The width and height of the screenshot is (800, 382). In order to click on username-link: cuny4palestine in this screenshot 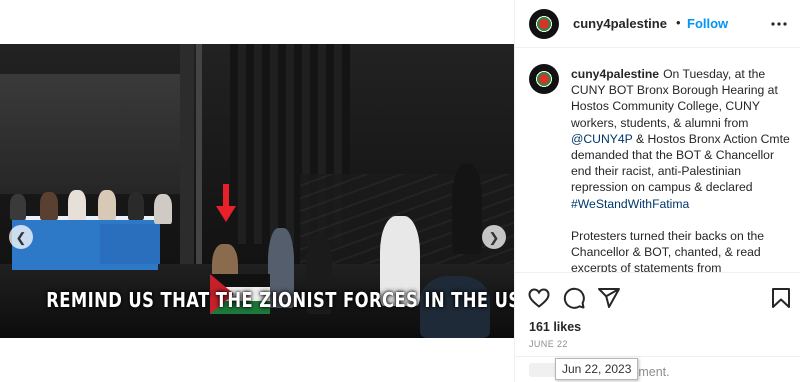, I will do `click(620, 23)`.